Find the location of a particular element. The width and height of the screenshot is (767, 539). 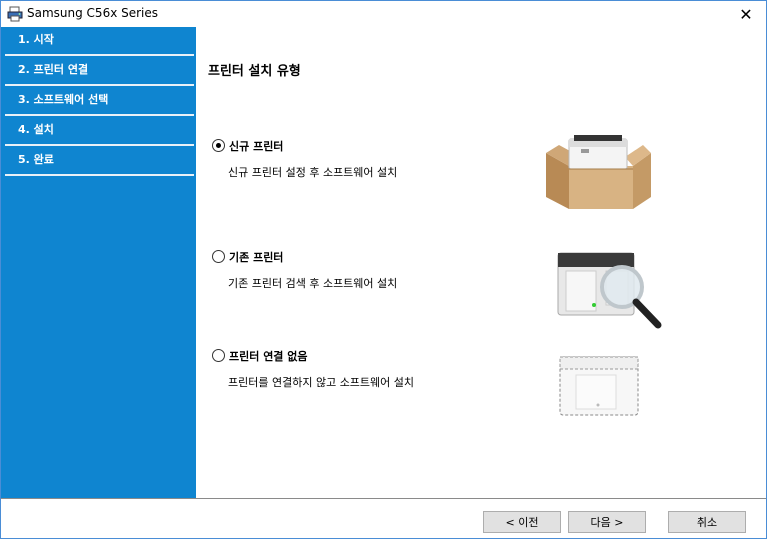

sidebar-step-finish: 5. 완료 is located at coordinates (98, 162).